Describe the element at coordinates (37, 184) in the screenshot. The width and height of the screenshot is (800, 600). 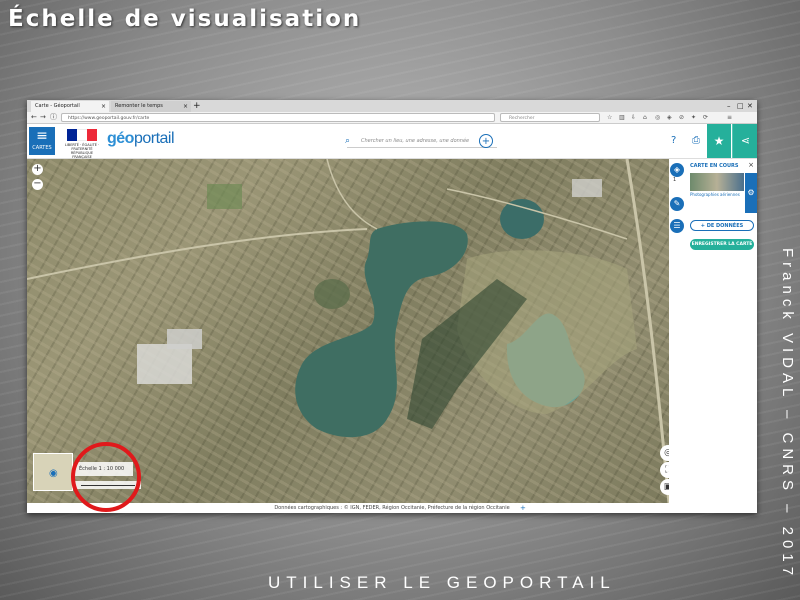
I see `zoom-out-button: −` at that location.